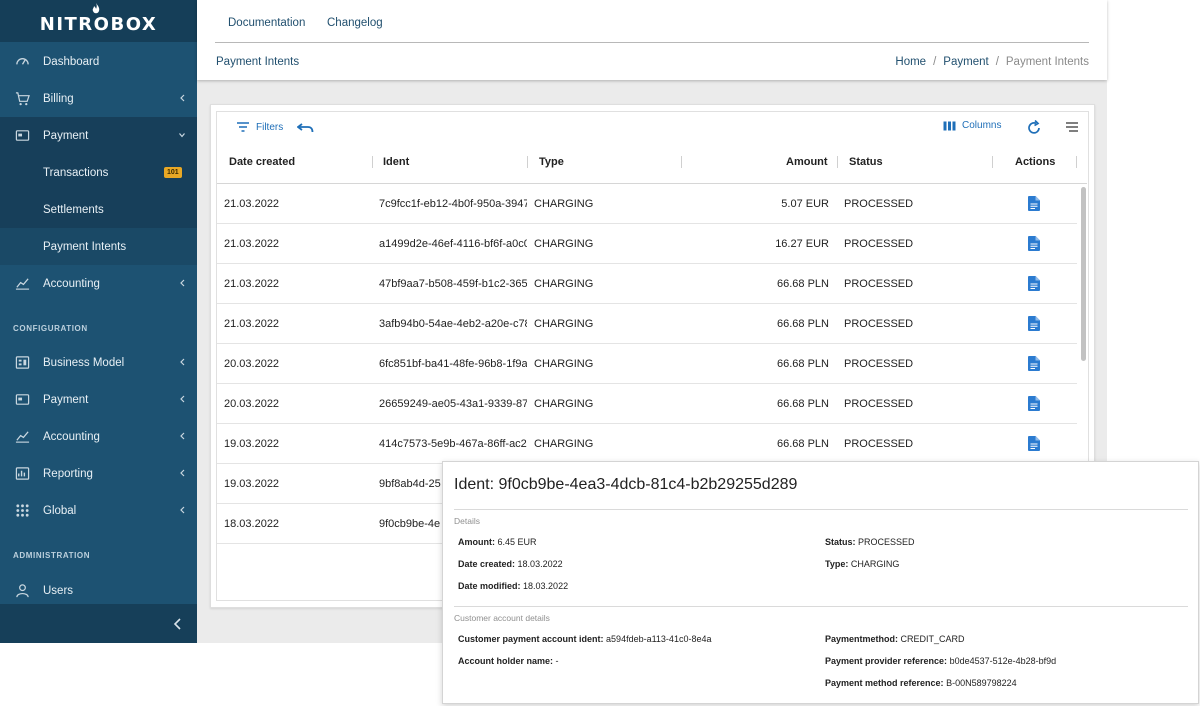 Image resolution: width=1200 pixels, height=706 pixels. I want to click on sidebar-item-billing: Billing, so click(98, 98).